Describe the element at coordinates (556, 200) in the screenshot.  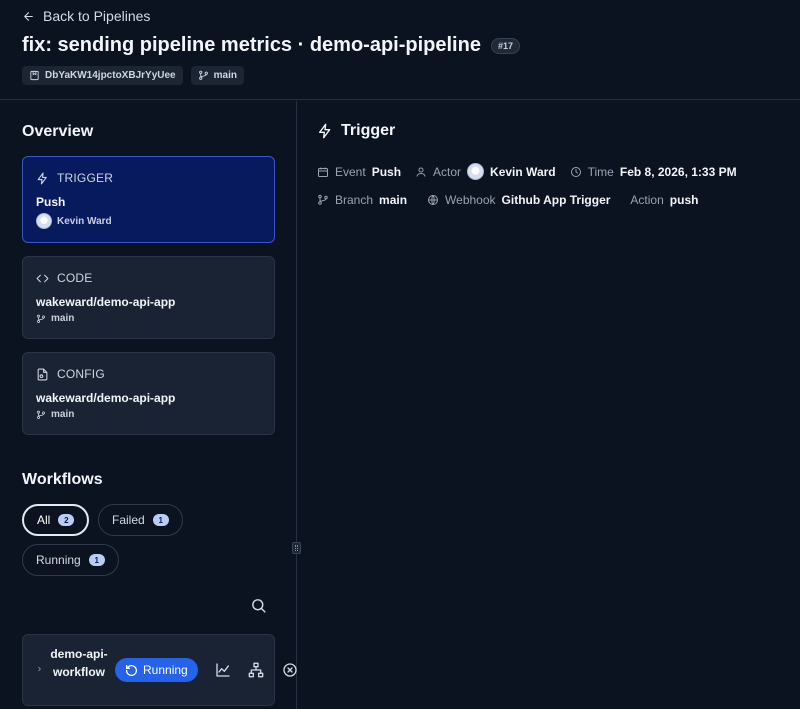
I see `webhook-value: Github App Trigger` at that location.